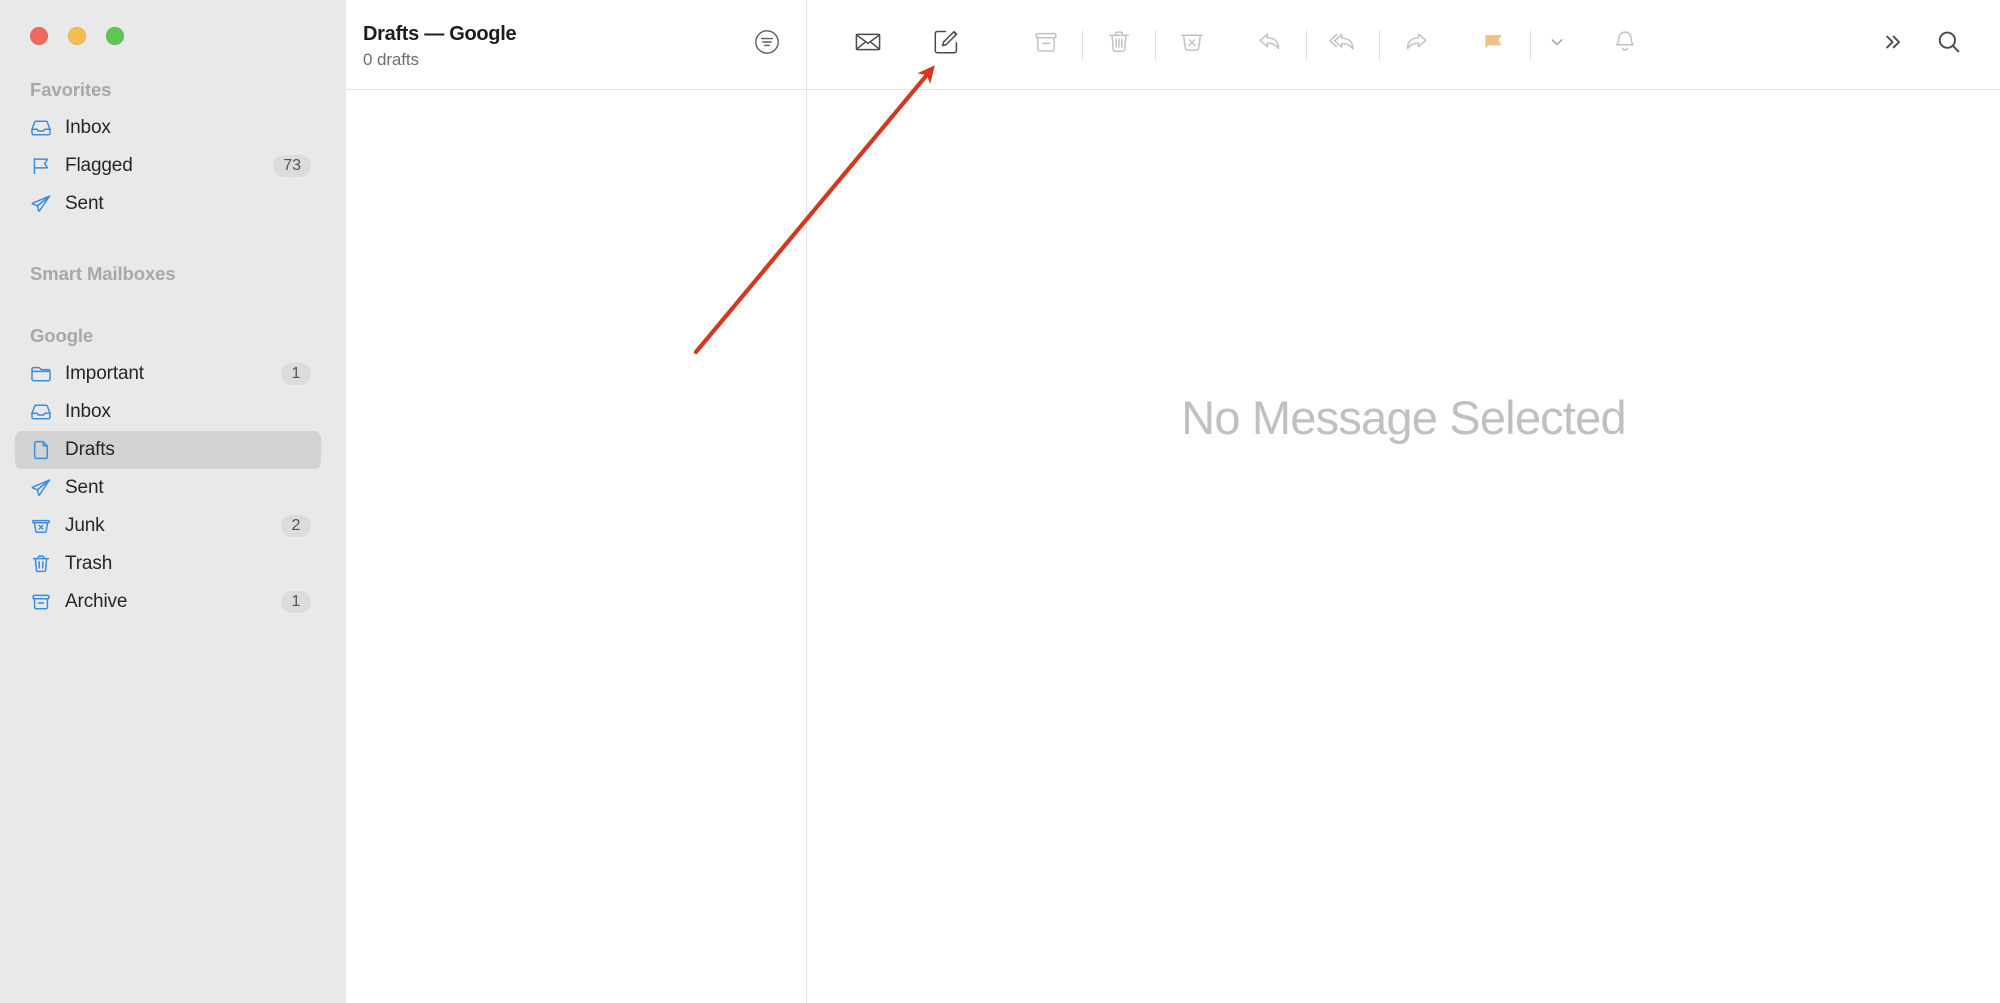 Image resolution: width=2000 pixels, height=1003 pixels. Describe the element at coordinates (168, 166) in the screenshot. I see `sidebar-item-flagged: Flagged 73` at that location.